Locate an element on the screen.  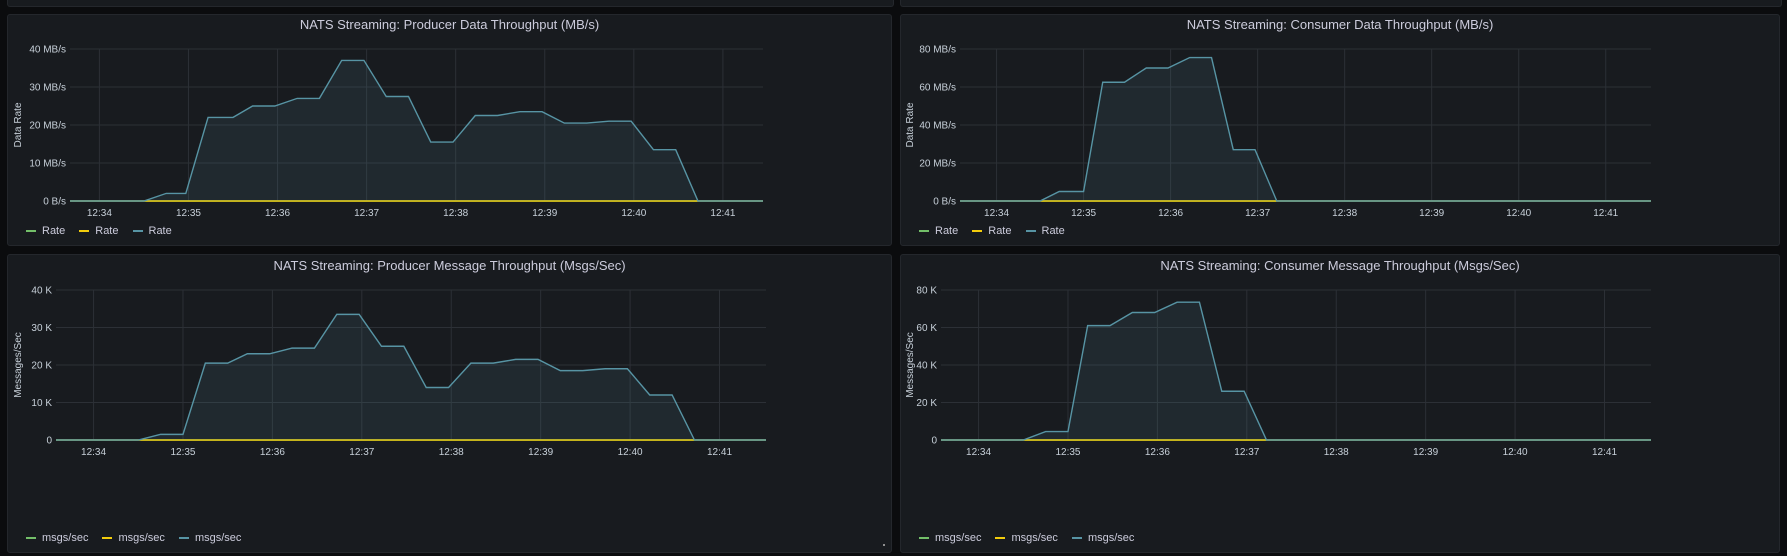
y-tick-label: 60 K is located at coordinates (926, 328).